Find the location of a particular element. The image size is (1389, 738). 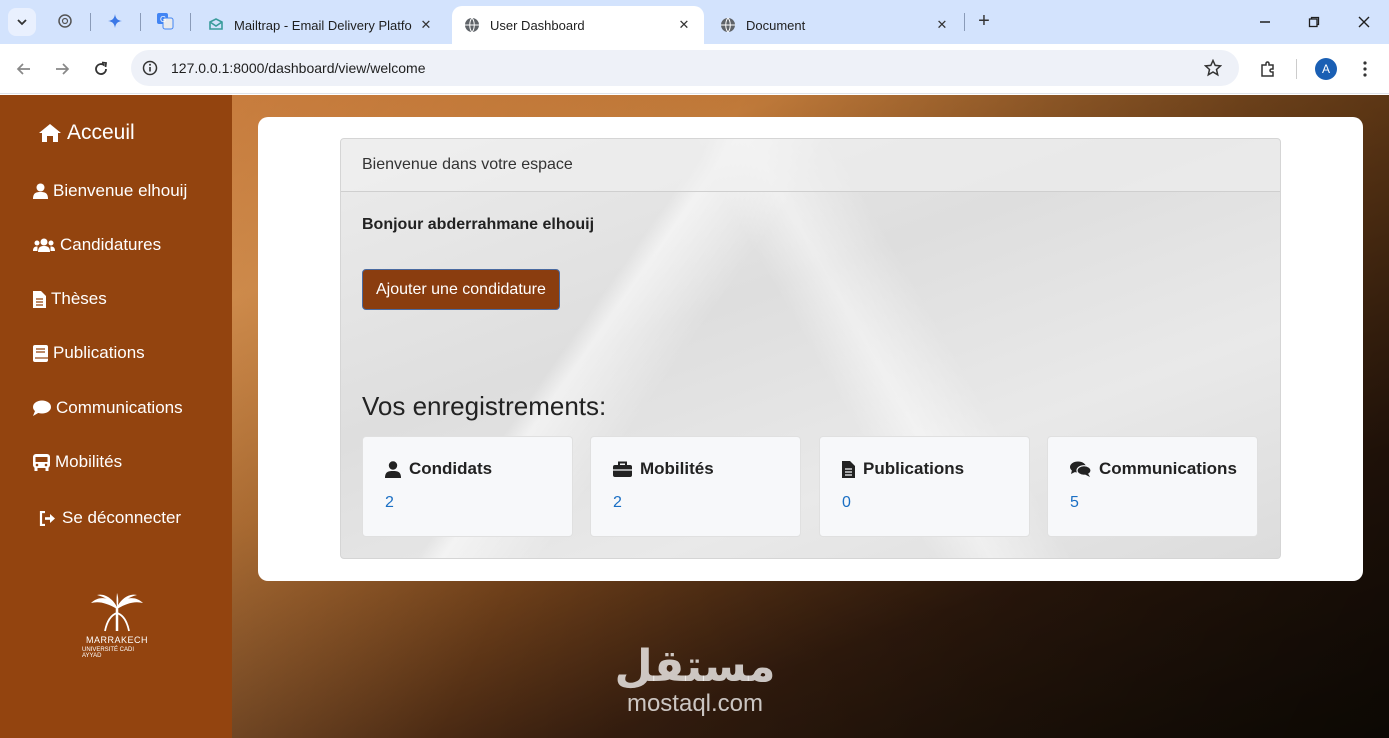

tab-mailtrap: Mailtrap - Email Delivery Platform ✕ is located at coordinates (321, 25).